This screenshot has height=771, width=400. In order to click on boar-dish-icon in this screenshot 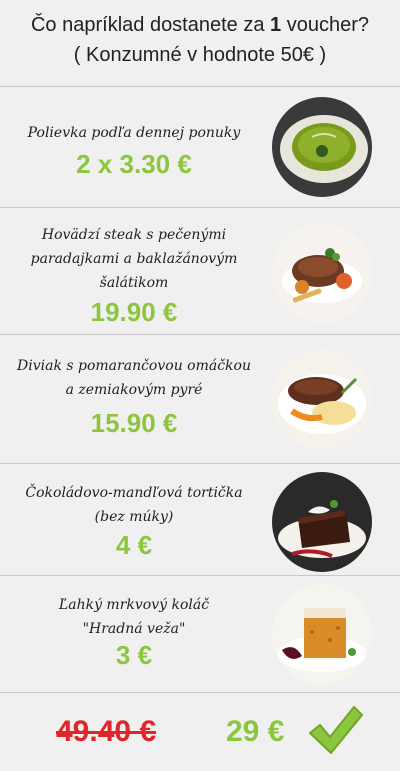, I will do `click(322, 399)`.